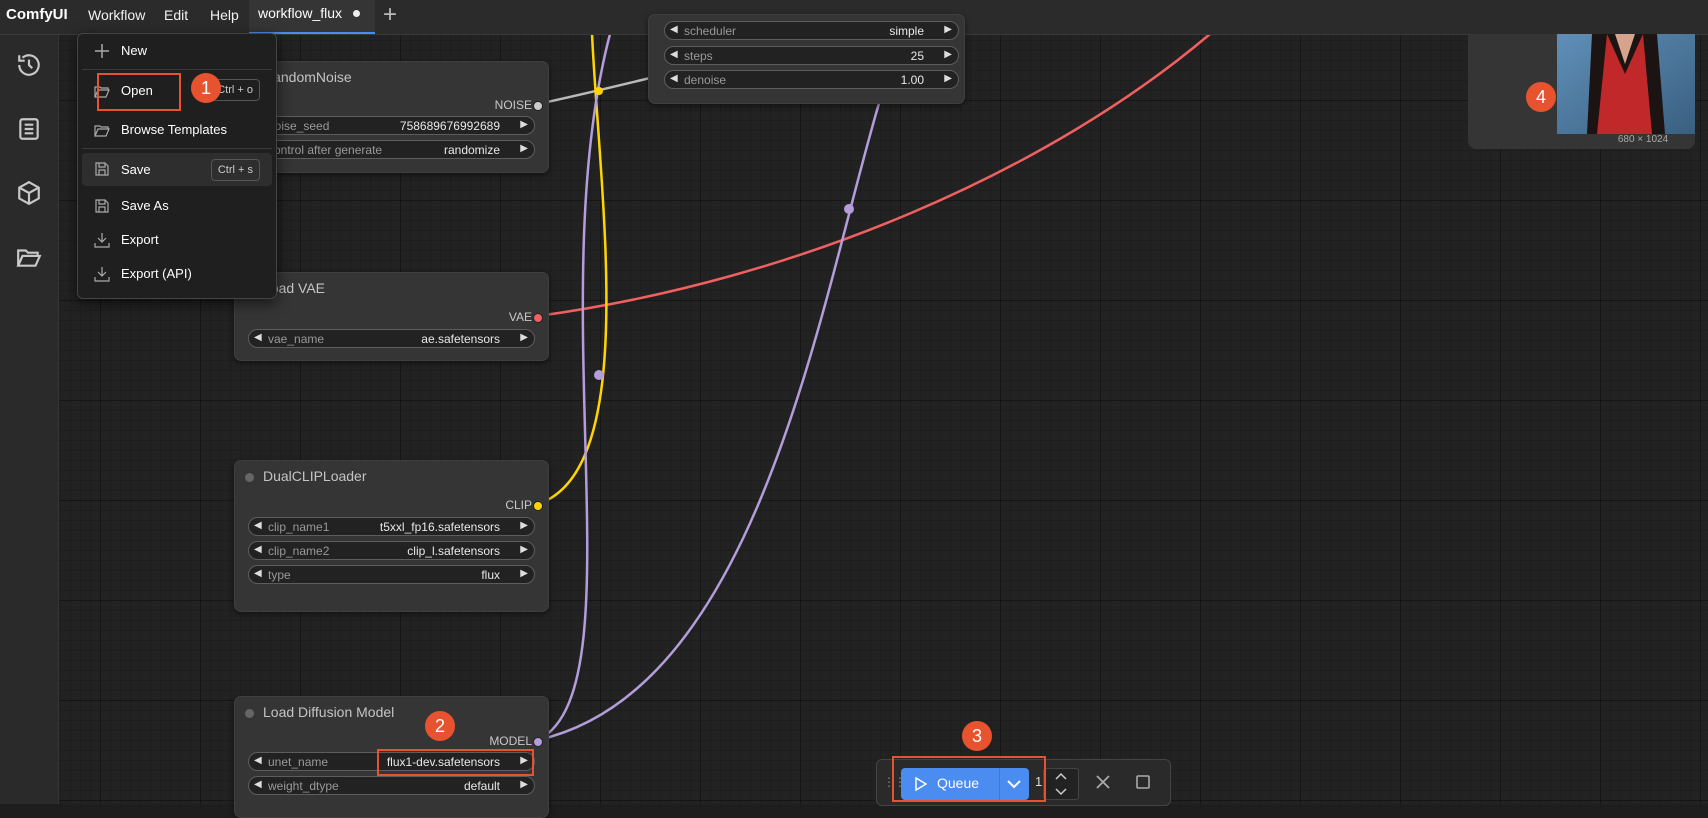  Describe the element at coordinates (134, 50) in the screenshot. I see `menu-item-label: New` at that location.